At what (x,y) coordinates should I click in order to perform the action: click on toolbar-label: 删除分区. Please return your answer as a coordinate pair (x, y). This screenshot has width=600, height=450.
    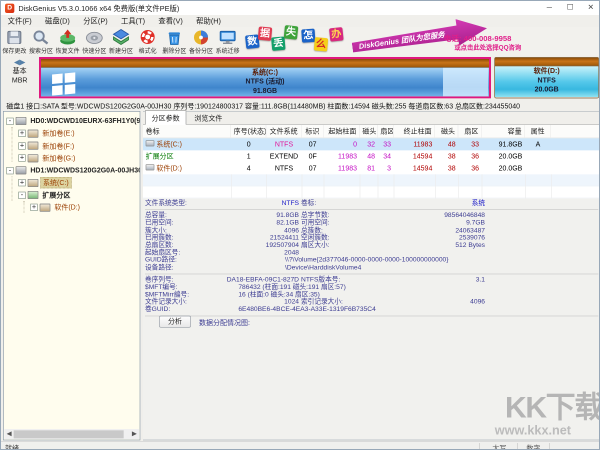
    Looking at the image, I should click on (174, 51).